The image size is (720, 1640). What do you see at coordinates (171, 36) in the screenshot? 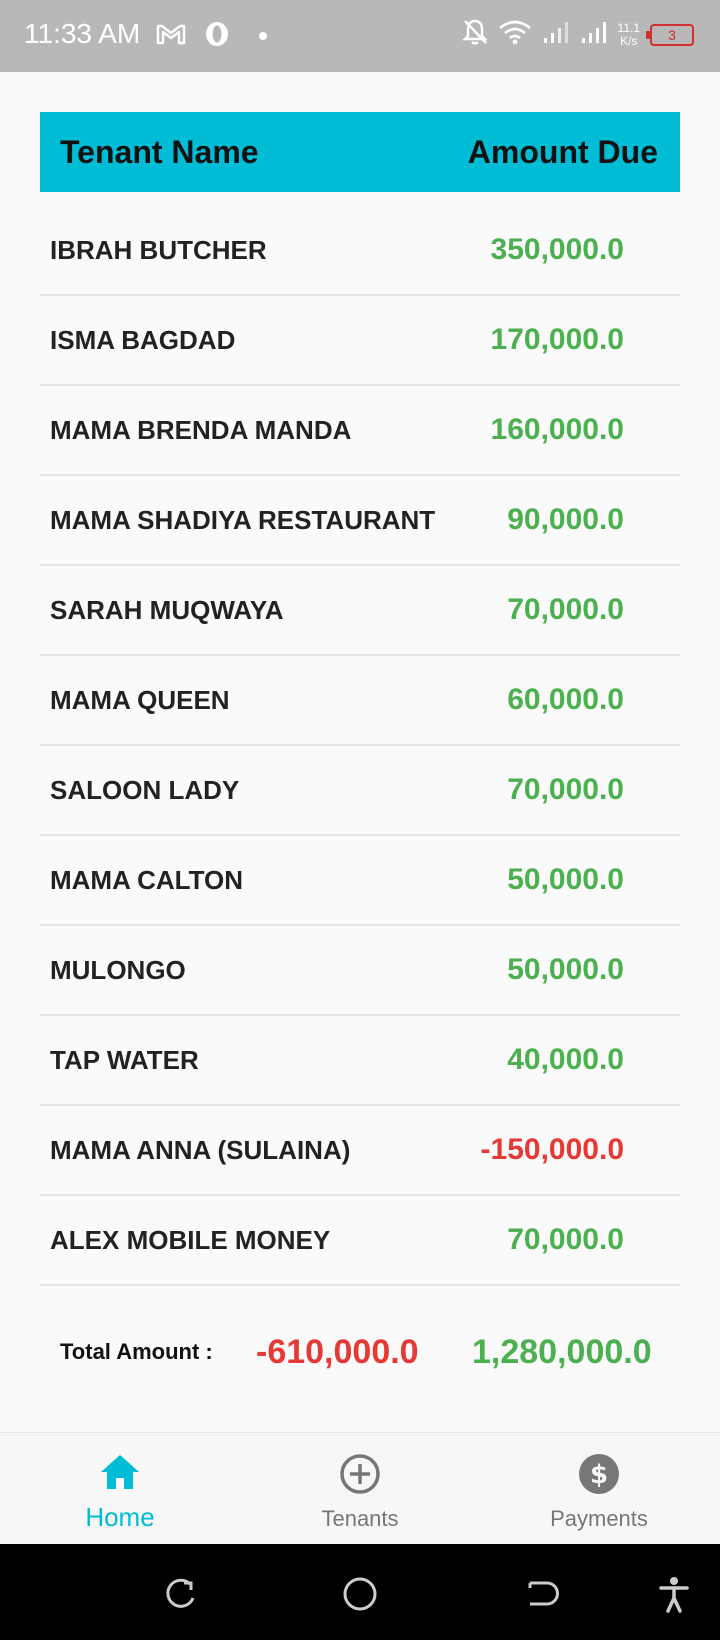
I see `gmail-icon` at bounding box center [171, 36].